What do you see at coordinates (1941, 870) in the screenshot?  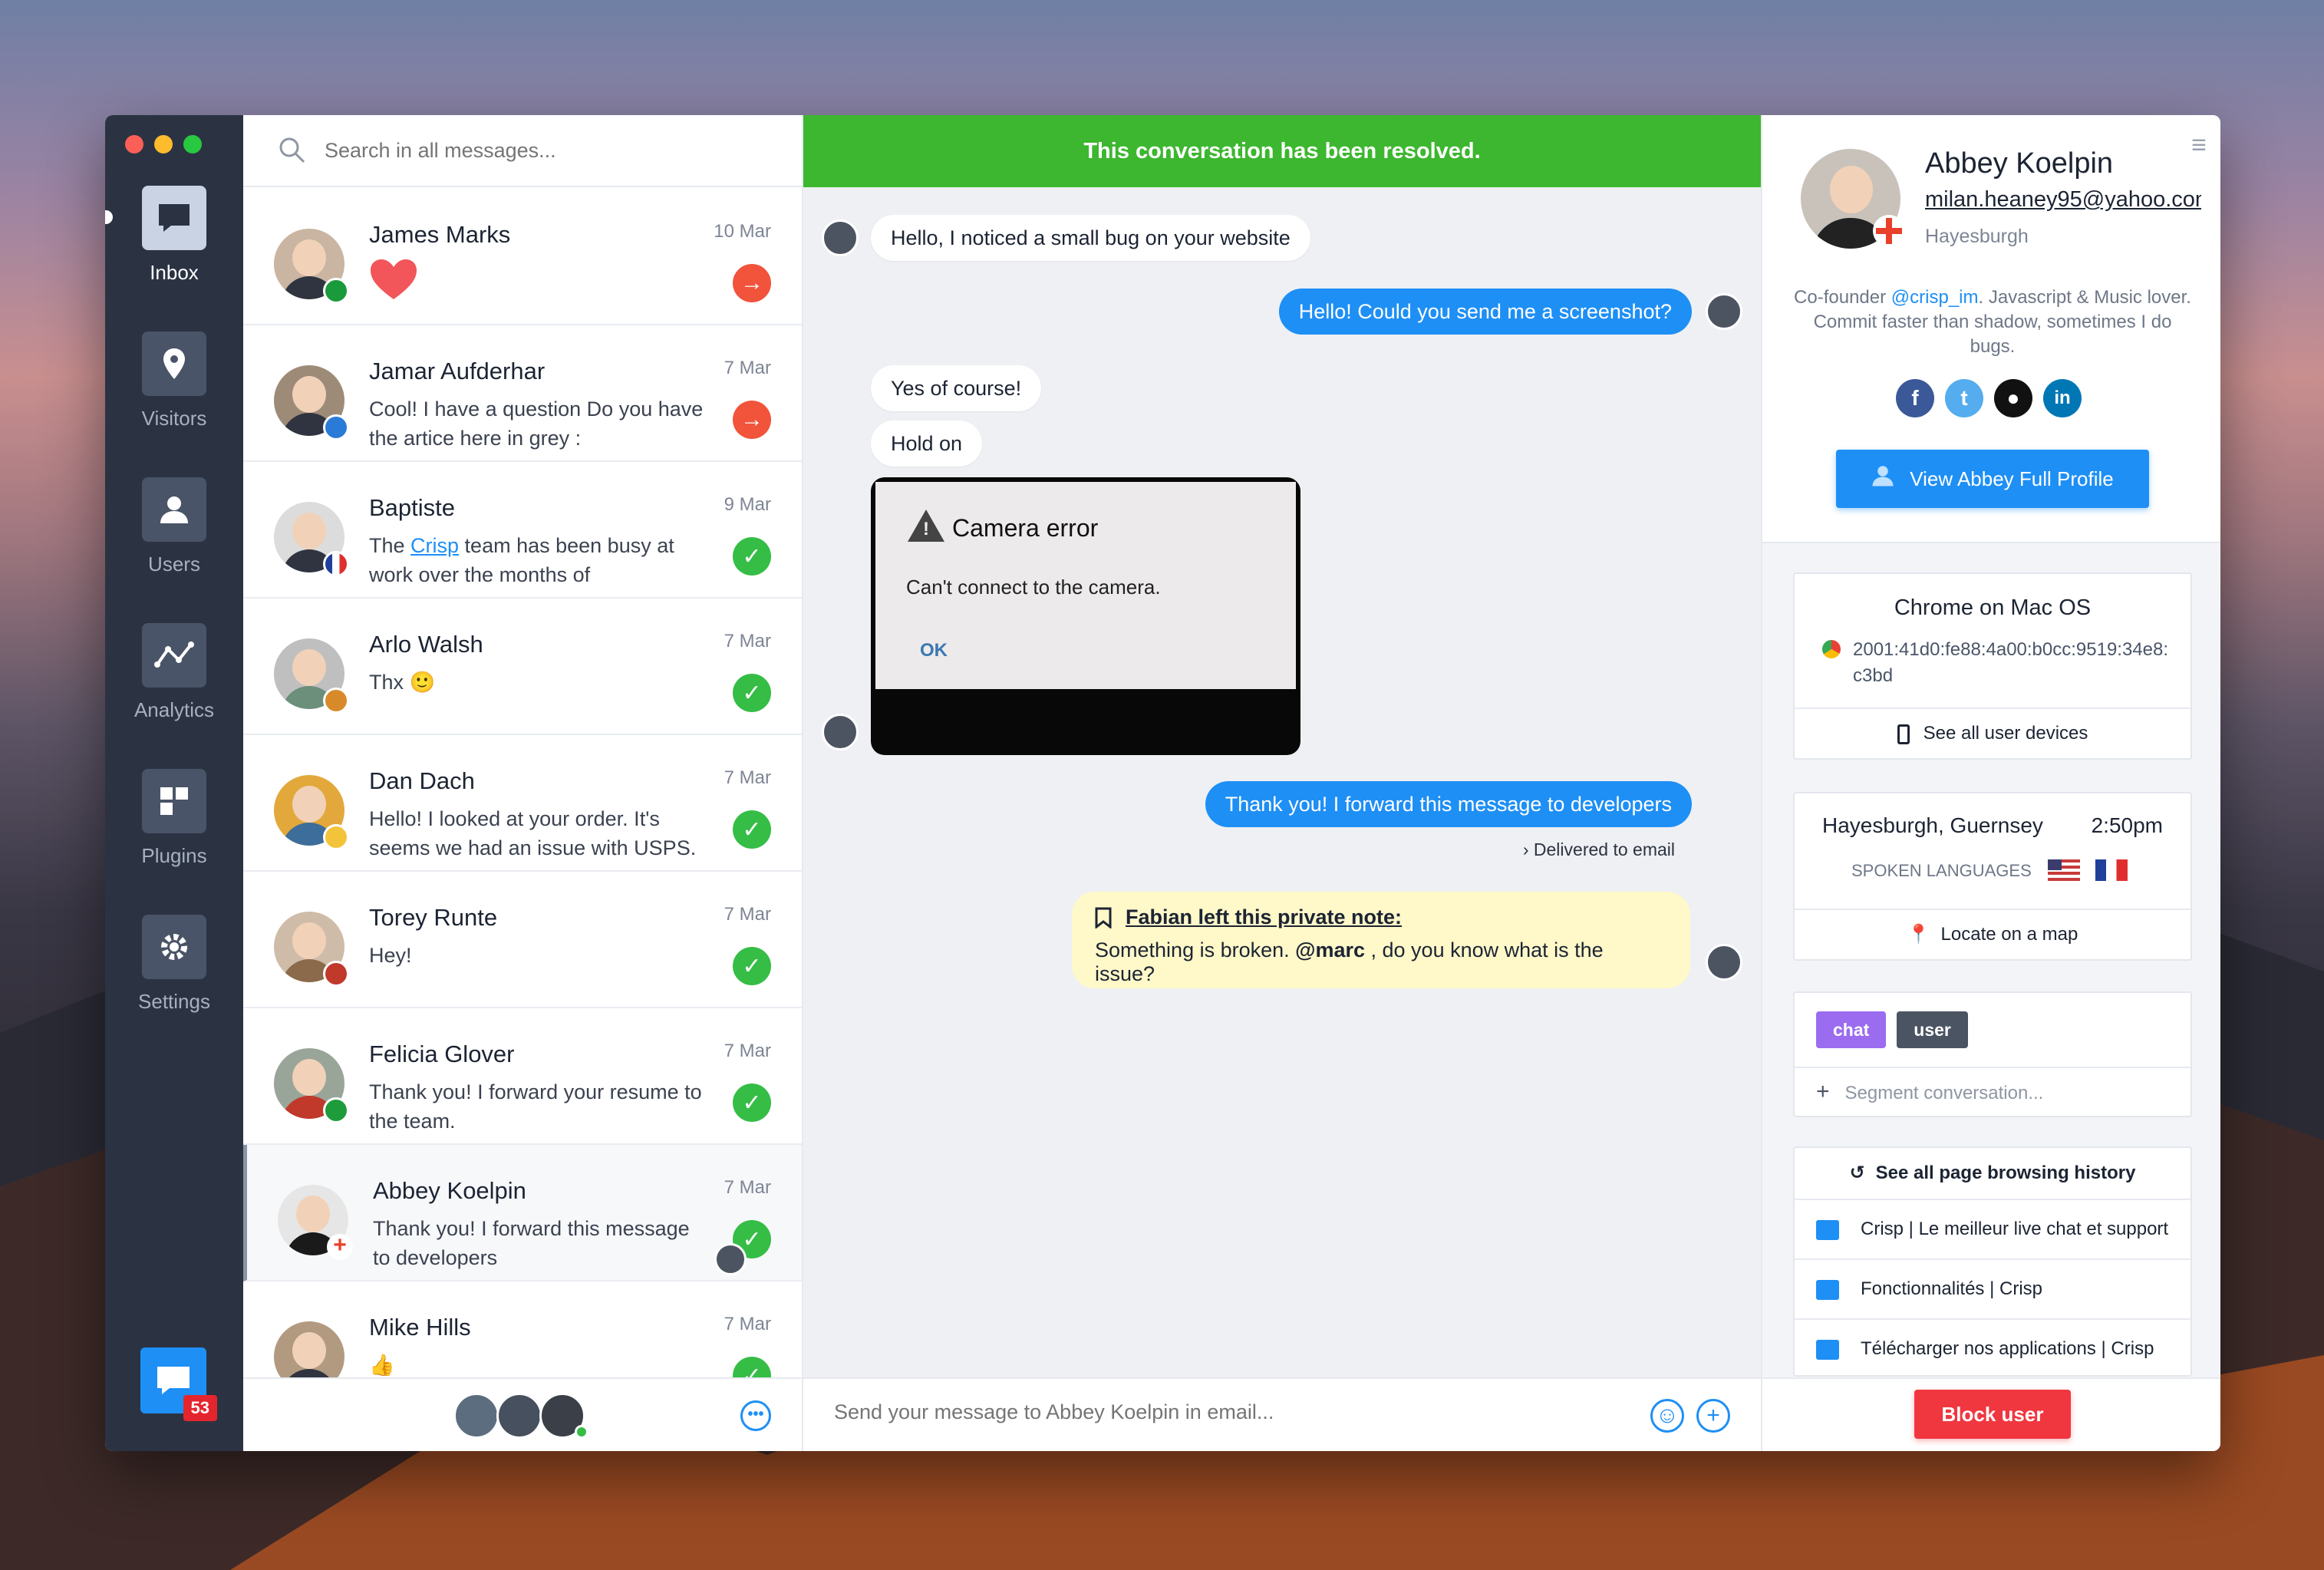 I see `languages-label: SPOKEN LANGUAGES` at bounding box center [1941, 870].